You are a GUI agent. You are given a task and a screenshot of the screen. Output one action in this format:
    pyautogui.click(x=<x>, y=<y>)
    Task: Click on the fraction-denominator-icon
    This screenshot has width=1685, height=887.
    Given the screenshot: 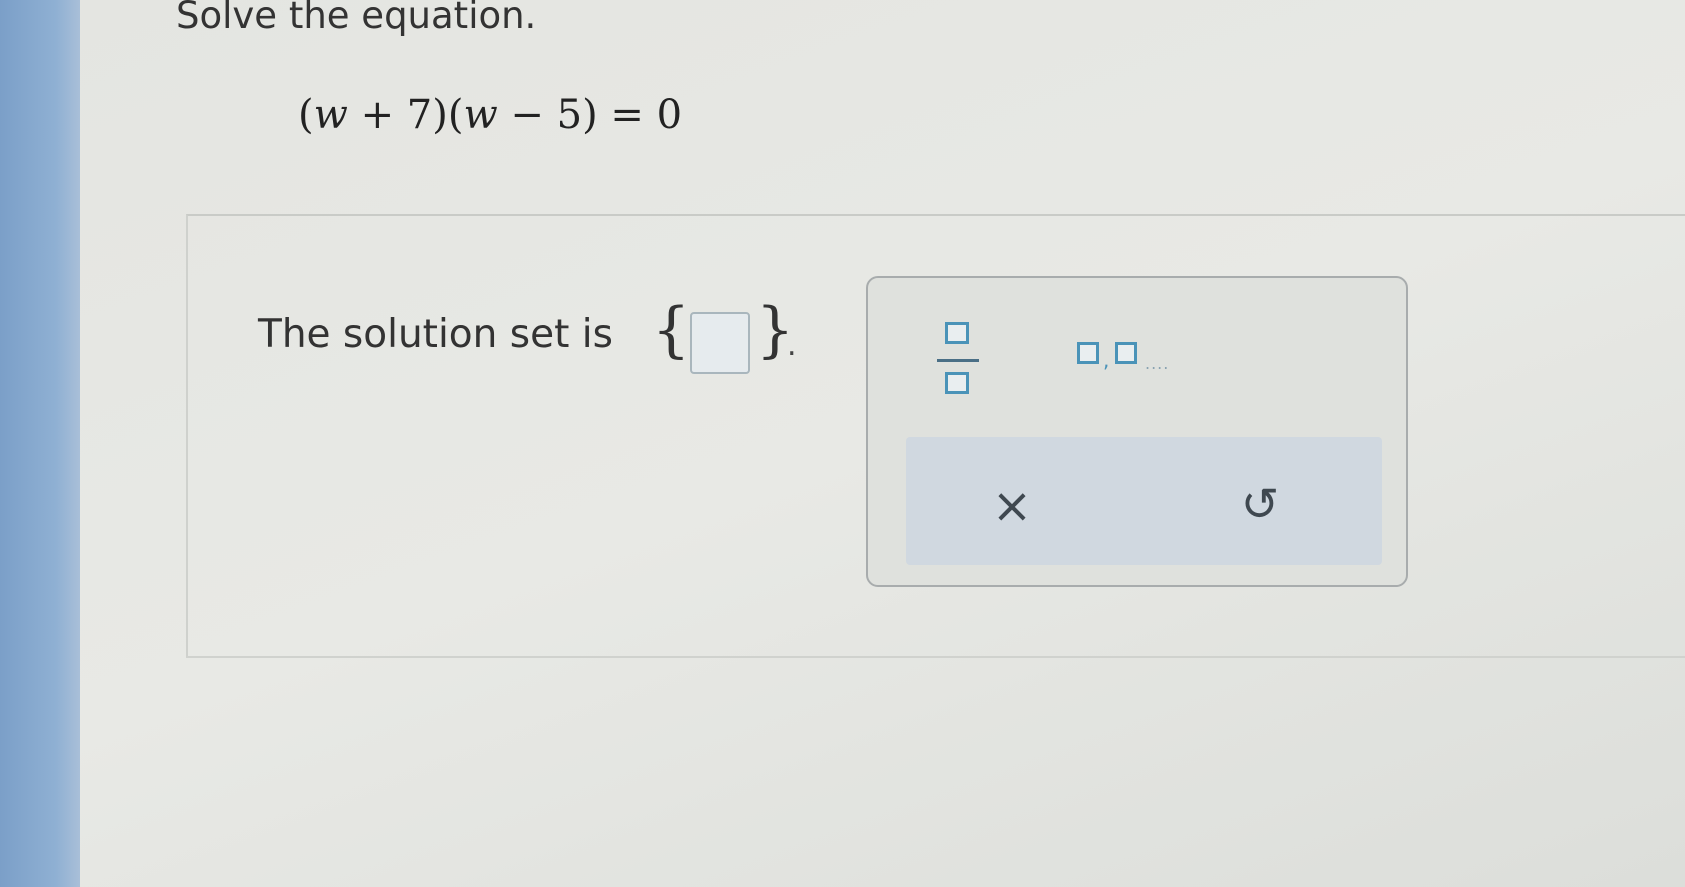 What is the action you would take?
    pyautogui.click(x=957, y=383)
    